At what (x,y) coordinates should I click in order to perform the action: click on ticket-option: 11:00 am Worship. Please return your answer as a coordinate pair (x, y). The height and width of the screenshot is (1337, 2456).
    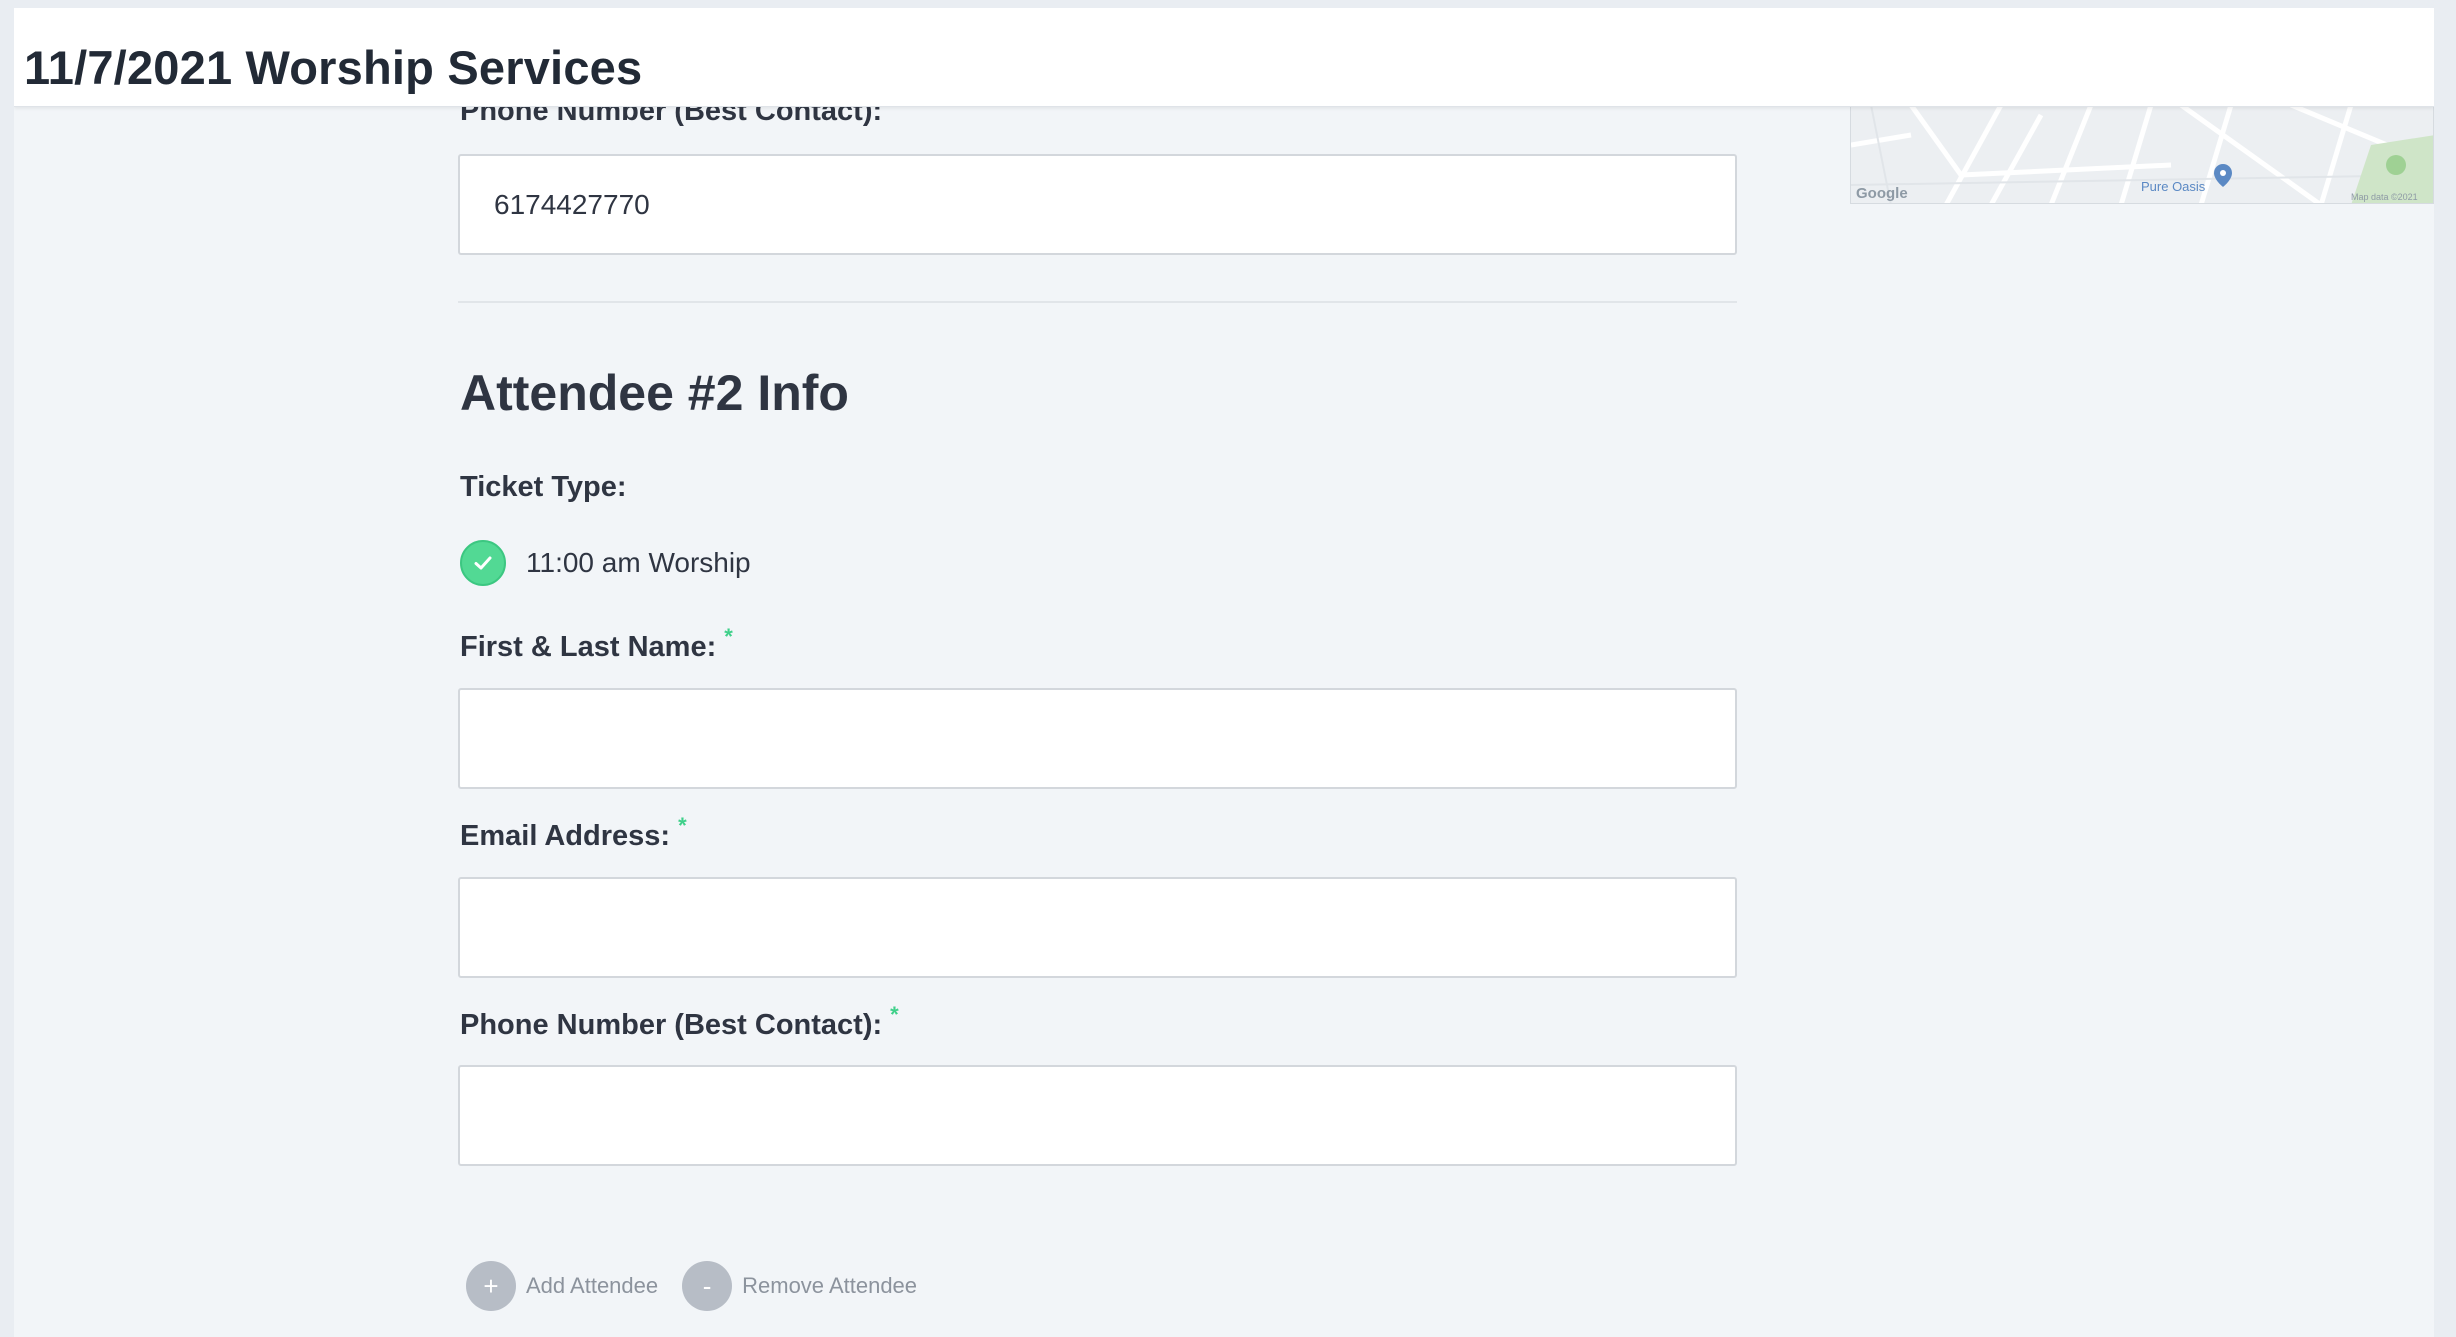
    Looking at the image, I should click on (605, 563).